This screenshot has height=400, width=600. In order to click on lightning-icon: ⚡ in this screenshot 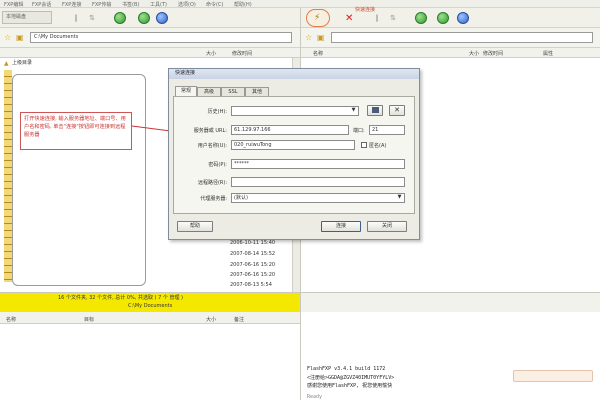, I will do `click(317, 18)`.